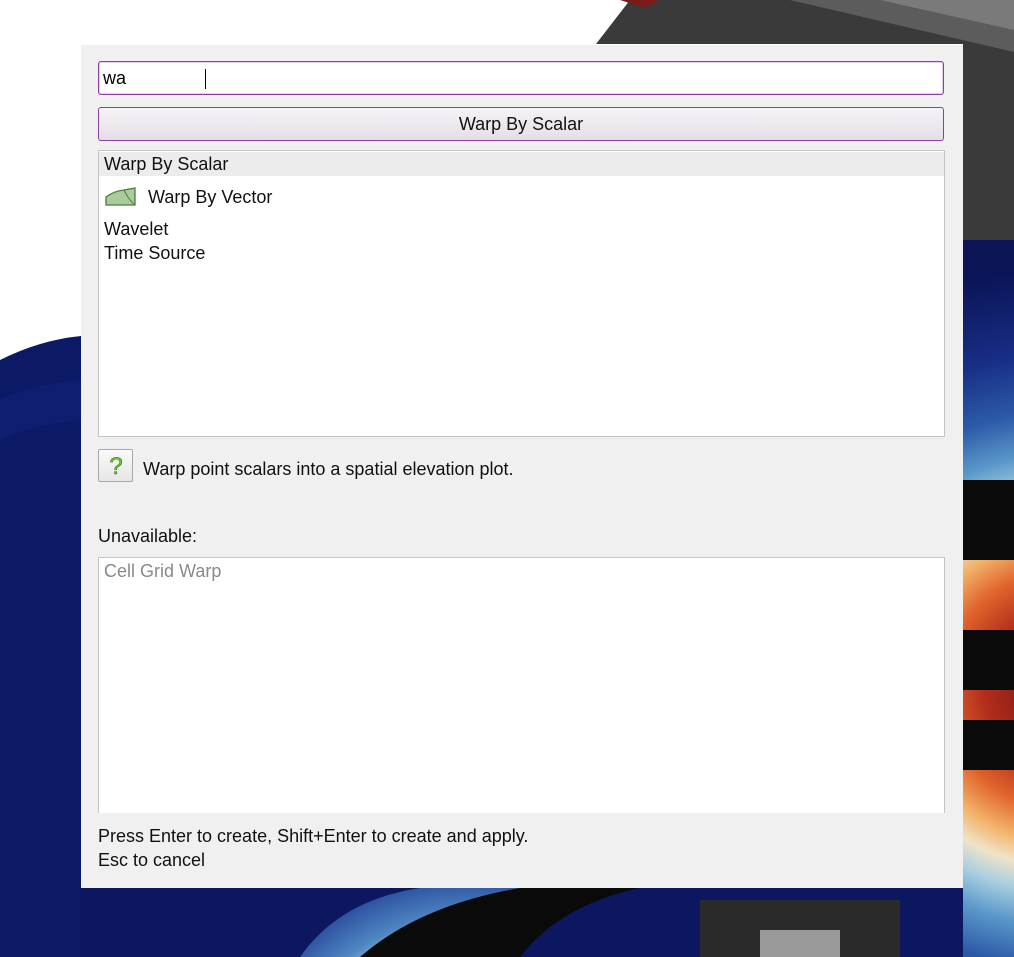  Describe the element at coordinates (163, 571) in the screenshot. I see `unavailable-item-cell-grid-warp: Cell Grid Warp` at that location.